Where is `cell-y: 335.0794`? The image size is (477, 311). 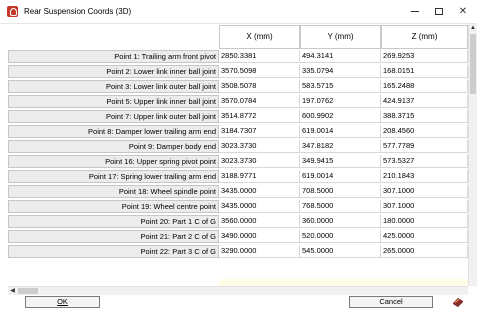 cell-y: 335.0794 is located at coordinates (340, 71).